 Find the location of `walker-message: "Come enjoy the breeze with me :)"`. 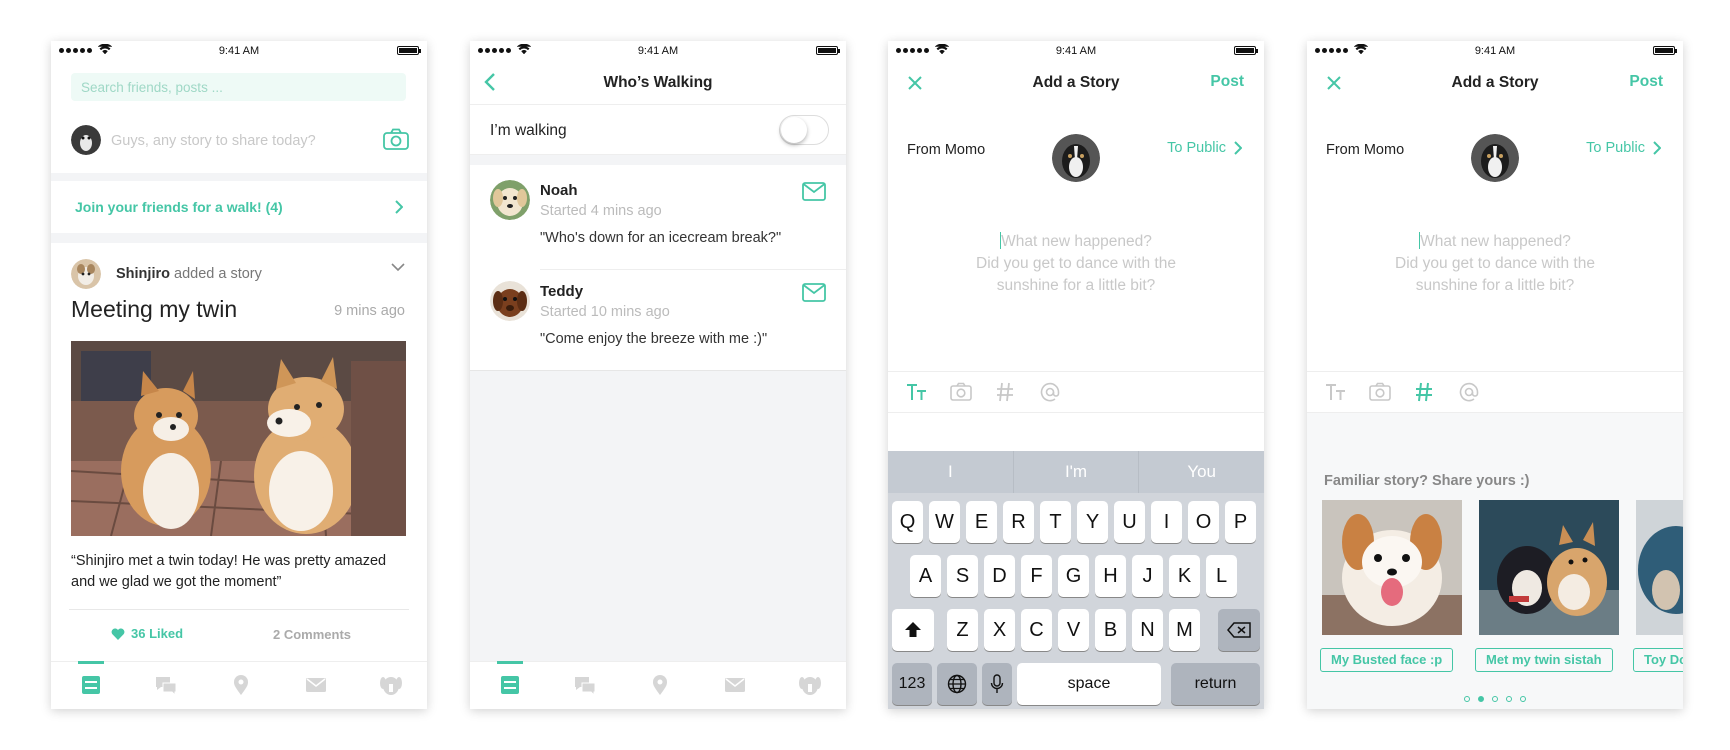

walker-message: "Come enjoy the breeze with me :)" is located at coordinates (654, 339).